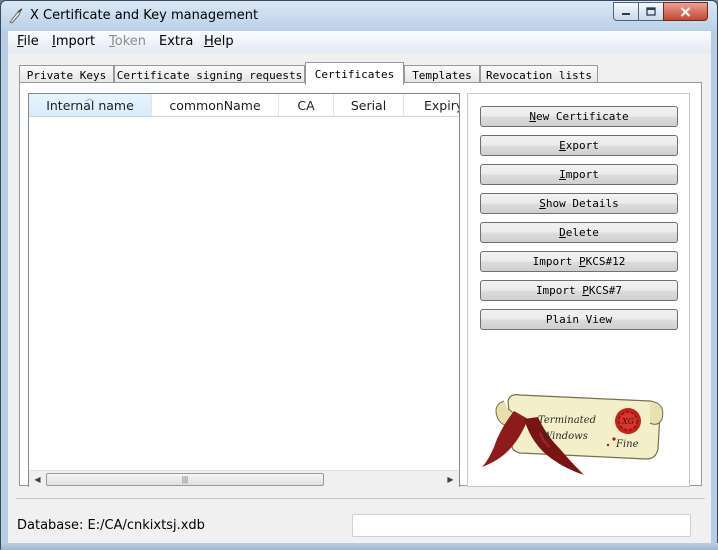  What do you see at coordinates (562, 145) in the screenshot?
I see `export-mnemonic: E` at bounding box center [562, 145].